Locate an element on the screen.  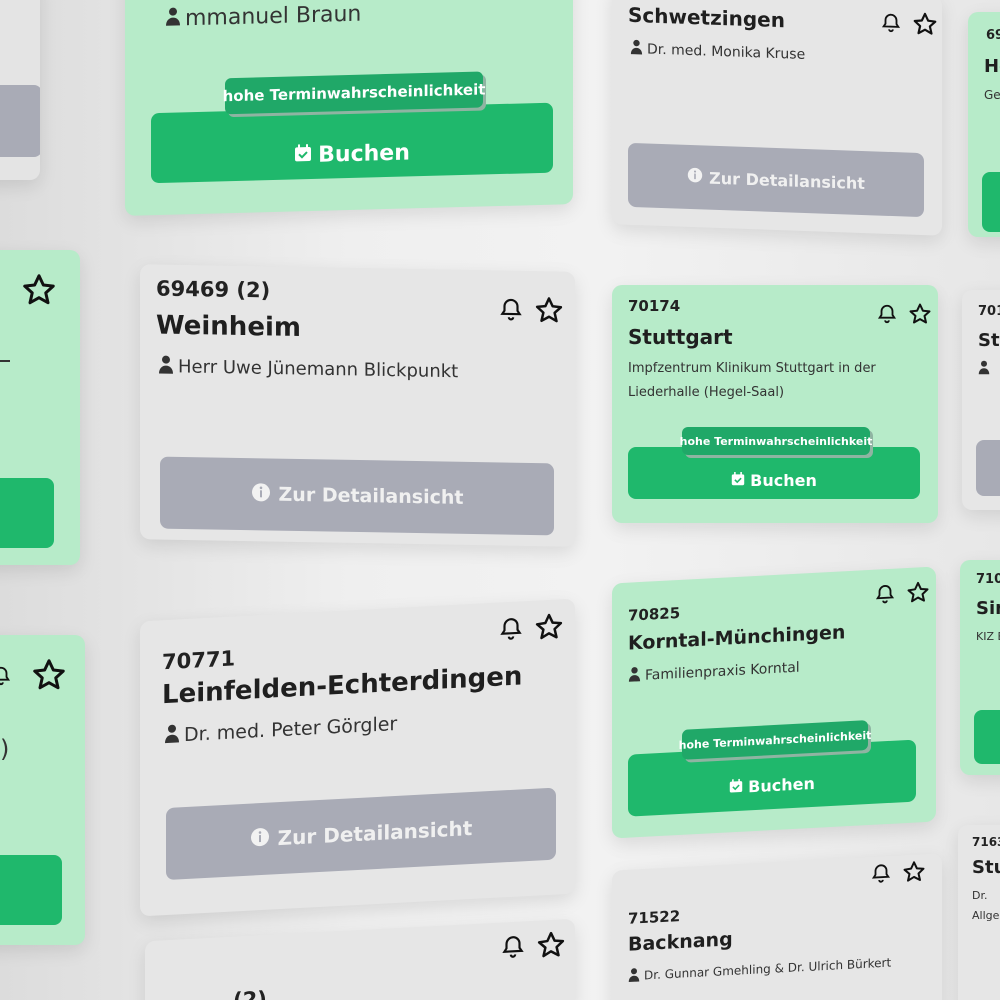
dash-mark is located at coordinates (5, 361).